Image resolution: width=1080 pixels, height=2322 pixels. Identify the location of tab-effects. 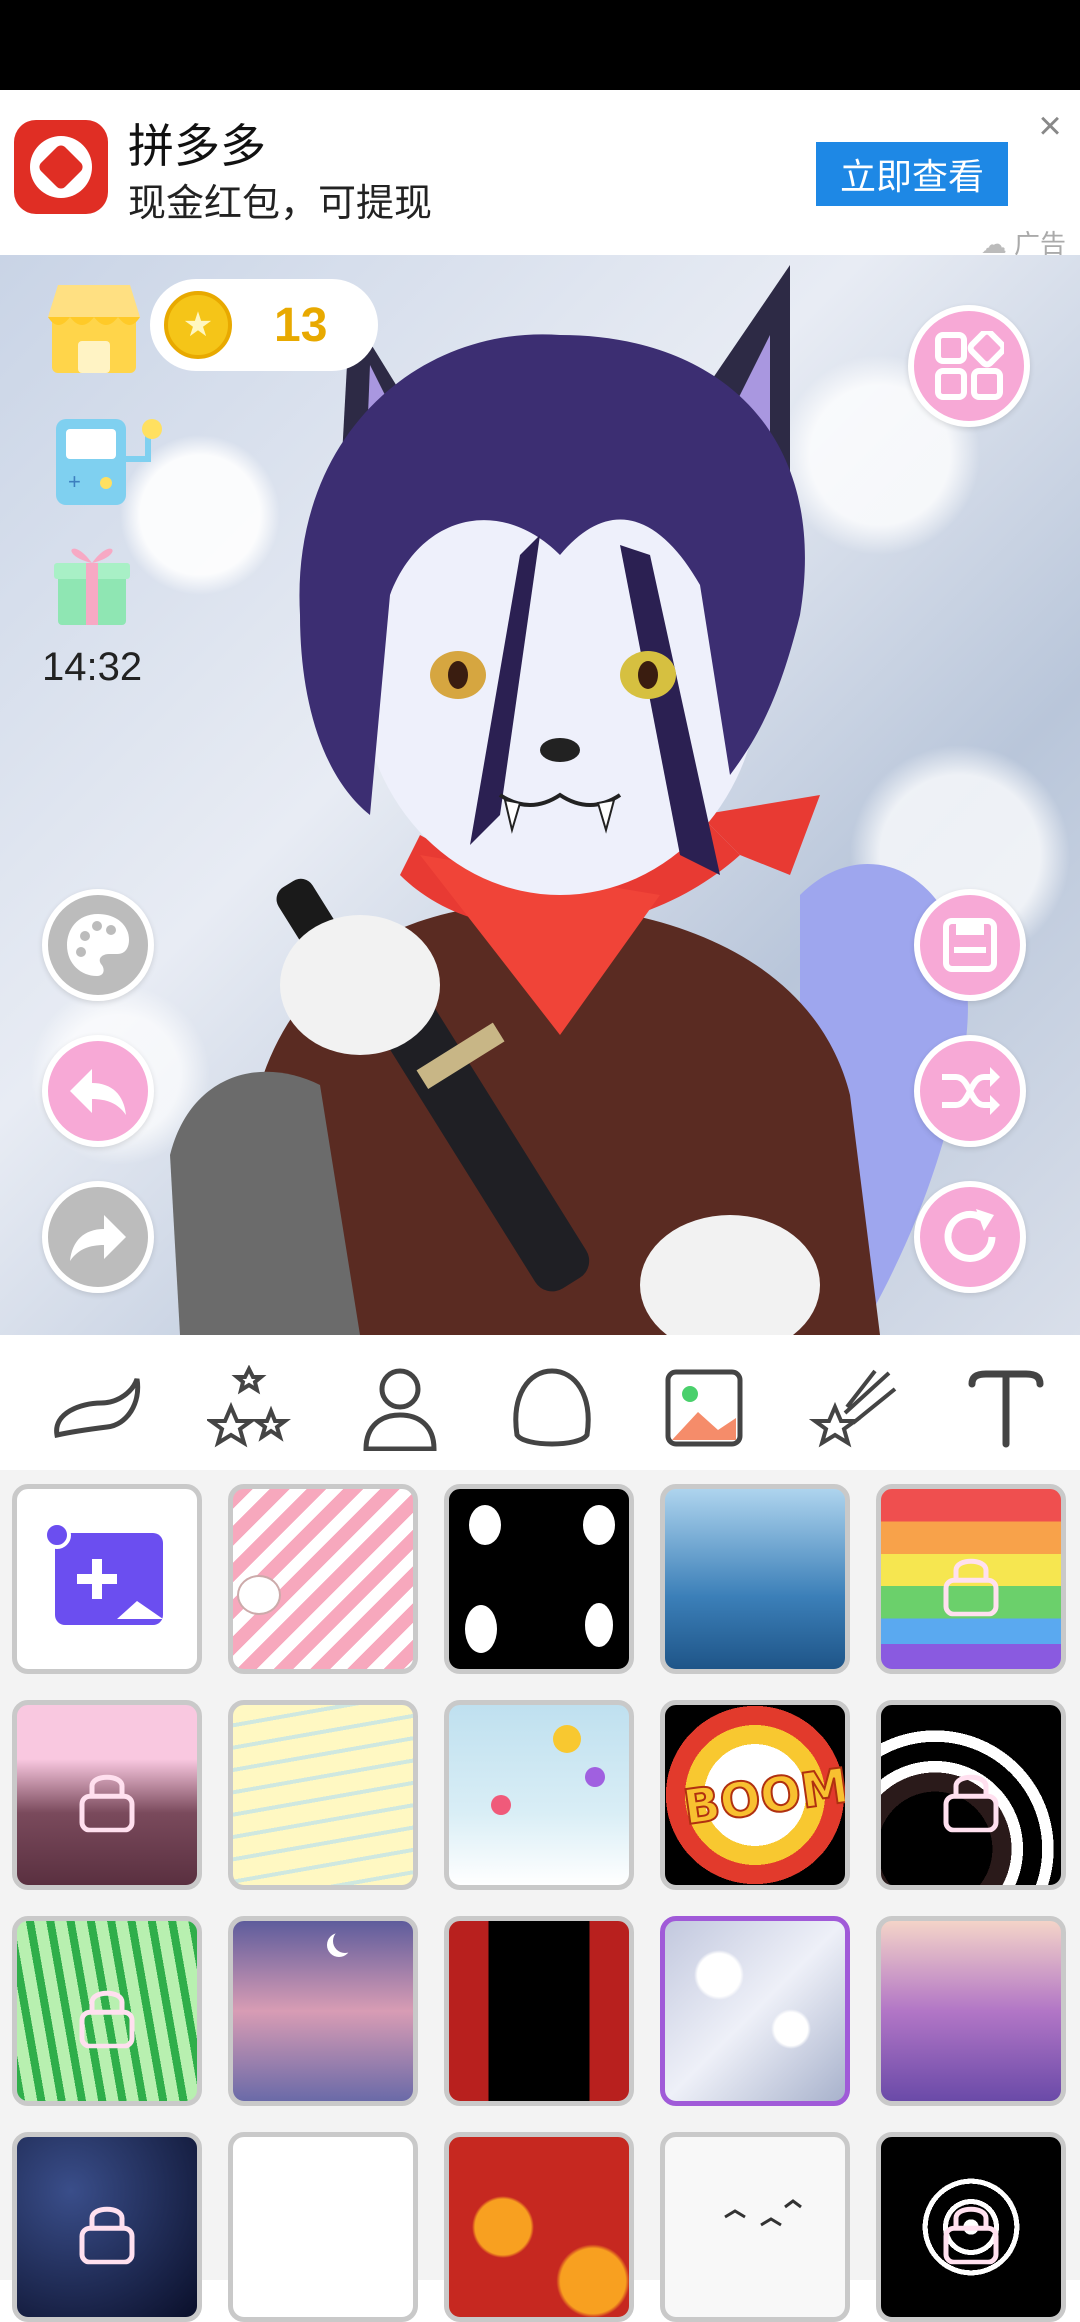
(854, 1408).